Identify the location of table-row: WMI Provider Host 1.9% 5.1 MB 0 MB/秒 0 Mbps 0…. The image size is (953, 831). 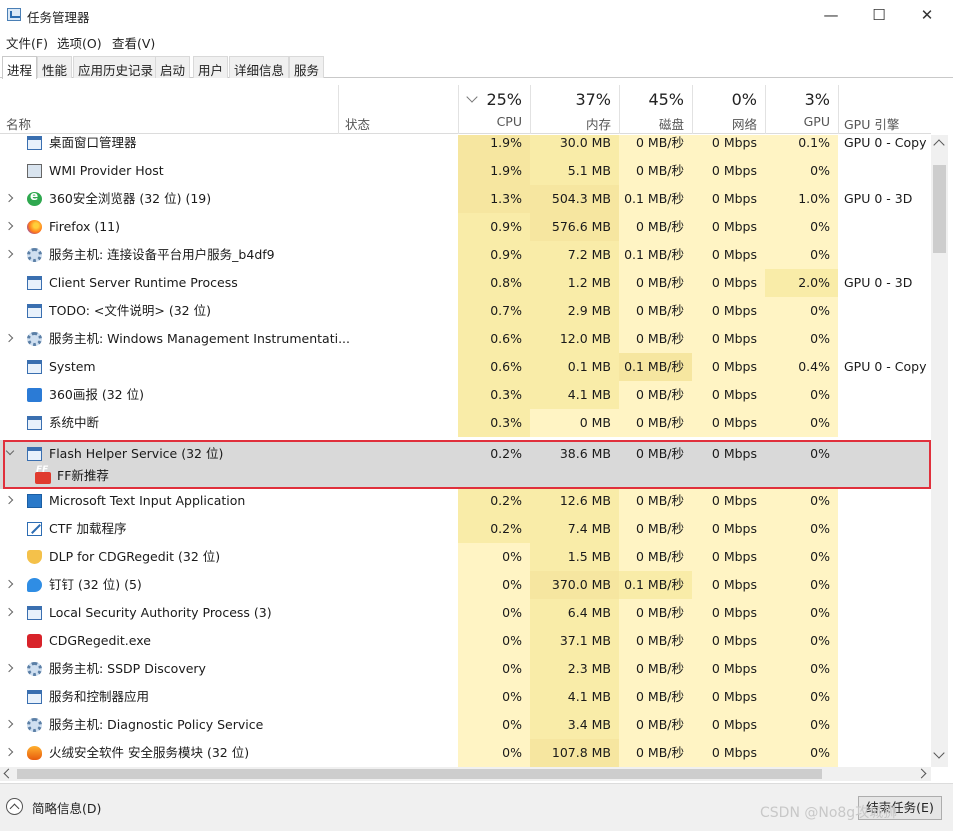
(465, 171).